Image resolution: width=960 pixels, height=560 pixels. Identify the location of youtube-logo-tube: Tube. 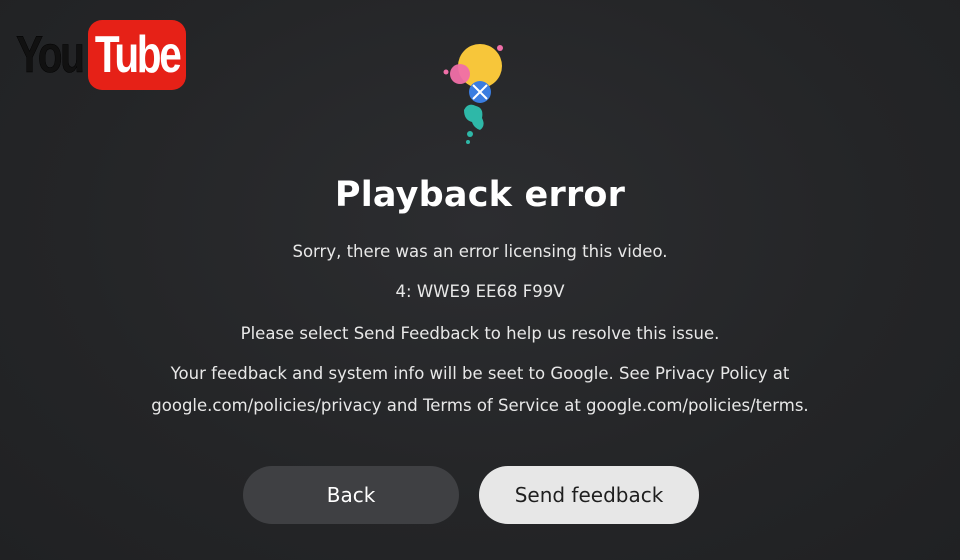
(138, 55).